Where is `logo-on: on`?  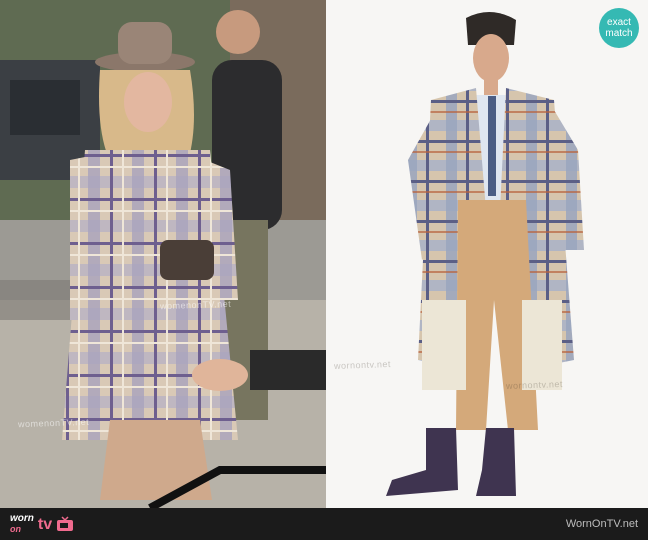
logo-on: on is located at coordinates (15, 529).